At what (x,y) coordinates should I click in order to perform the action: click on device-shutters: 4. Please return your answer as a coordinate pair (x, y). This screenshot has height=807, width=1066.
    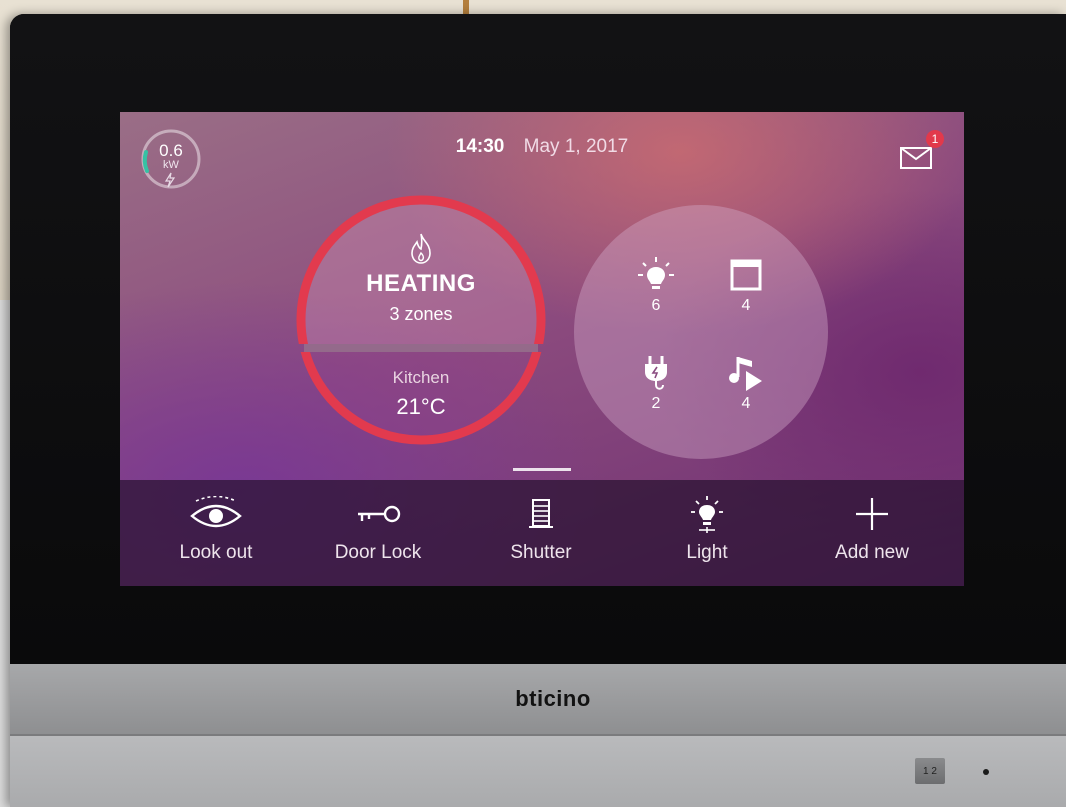
    Looking at the image, I should click on (746, 285).